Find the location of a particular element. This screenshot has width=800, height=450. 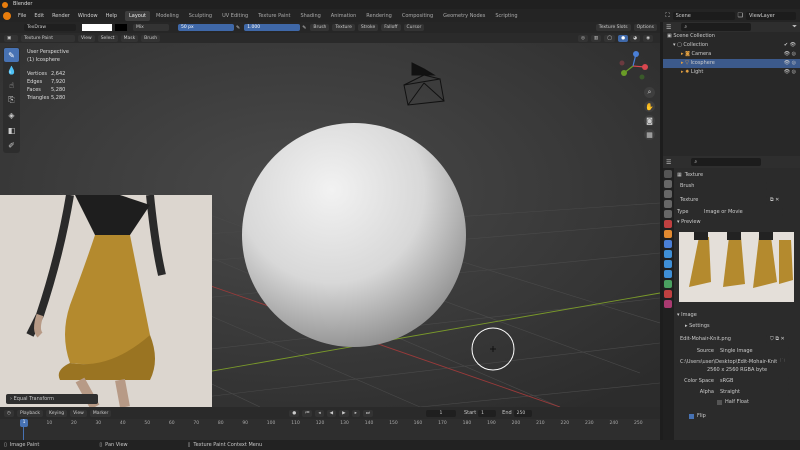

outliner-scene-collection: ▣ Scene Collection is located at coordinates (731, 36).